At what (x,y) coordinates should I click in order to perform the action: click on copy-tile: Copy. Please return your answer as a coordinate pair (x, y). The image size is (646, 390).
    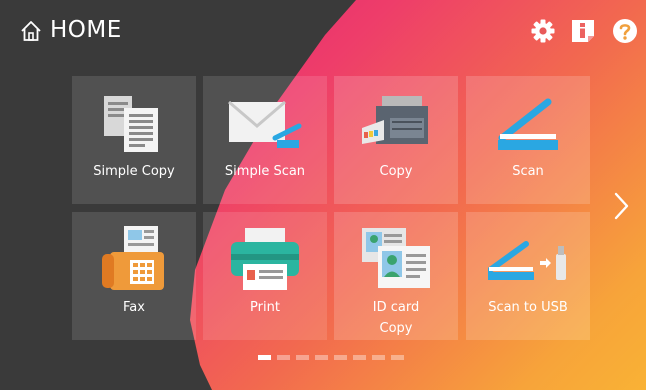
    Looking at the image, I should click on (396, 140).